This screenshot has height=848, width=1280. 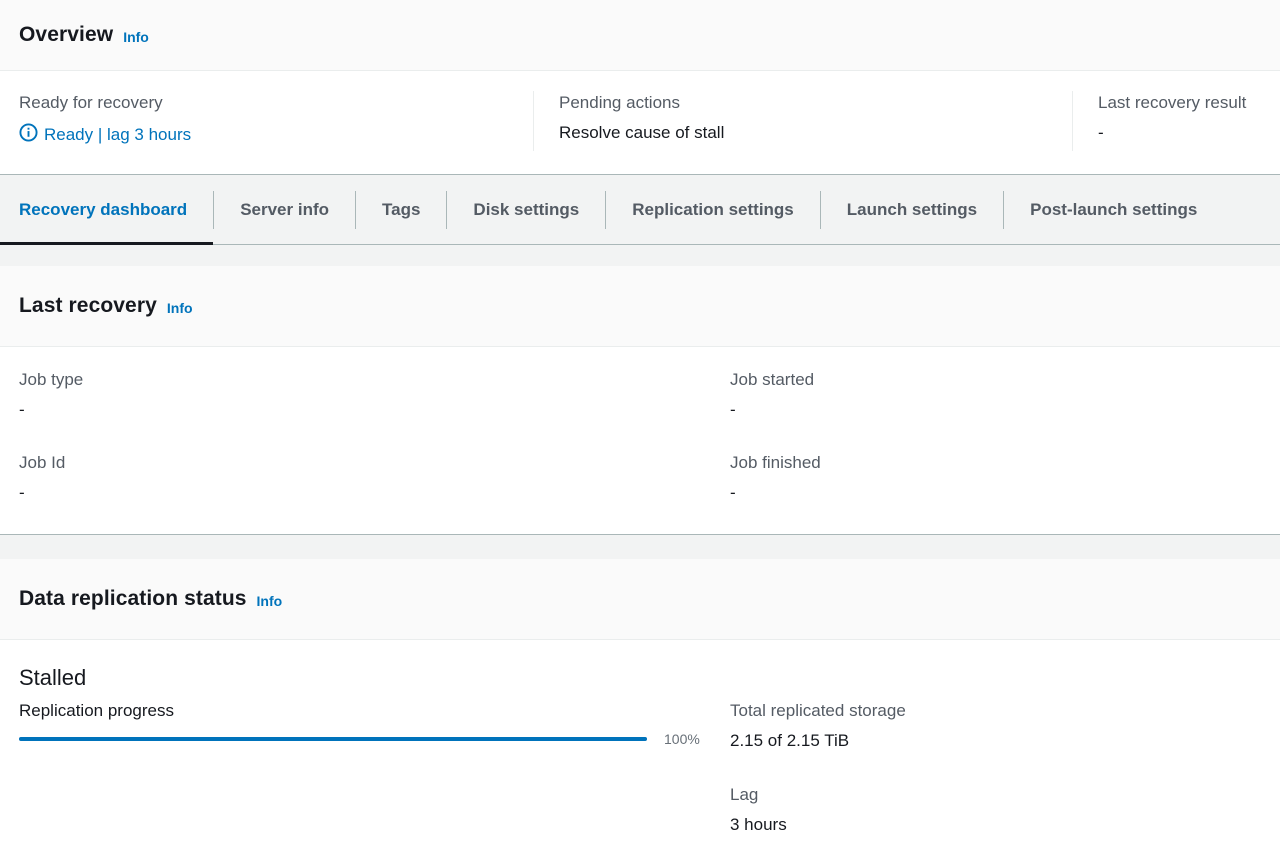 What do you see at coordinates (733, 409) in the screenshot?
I see `job-started-value: -` at bounding box center [733, 409].